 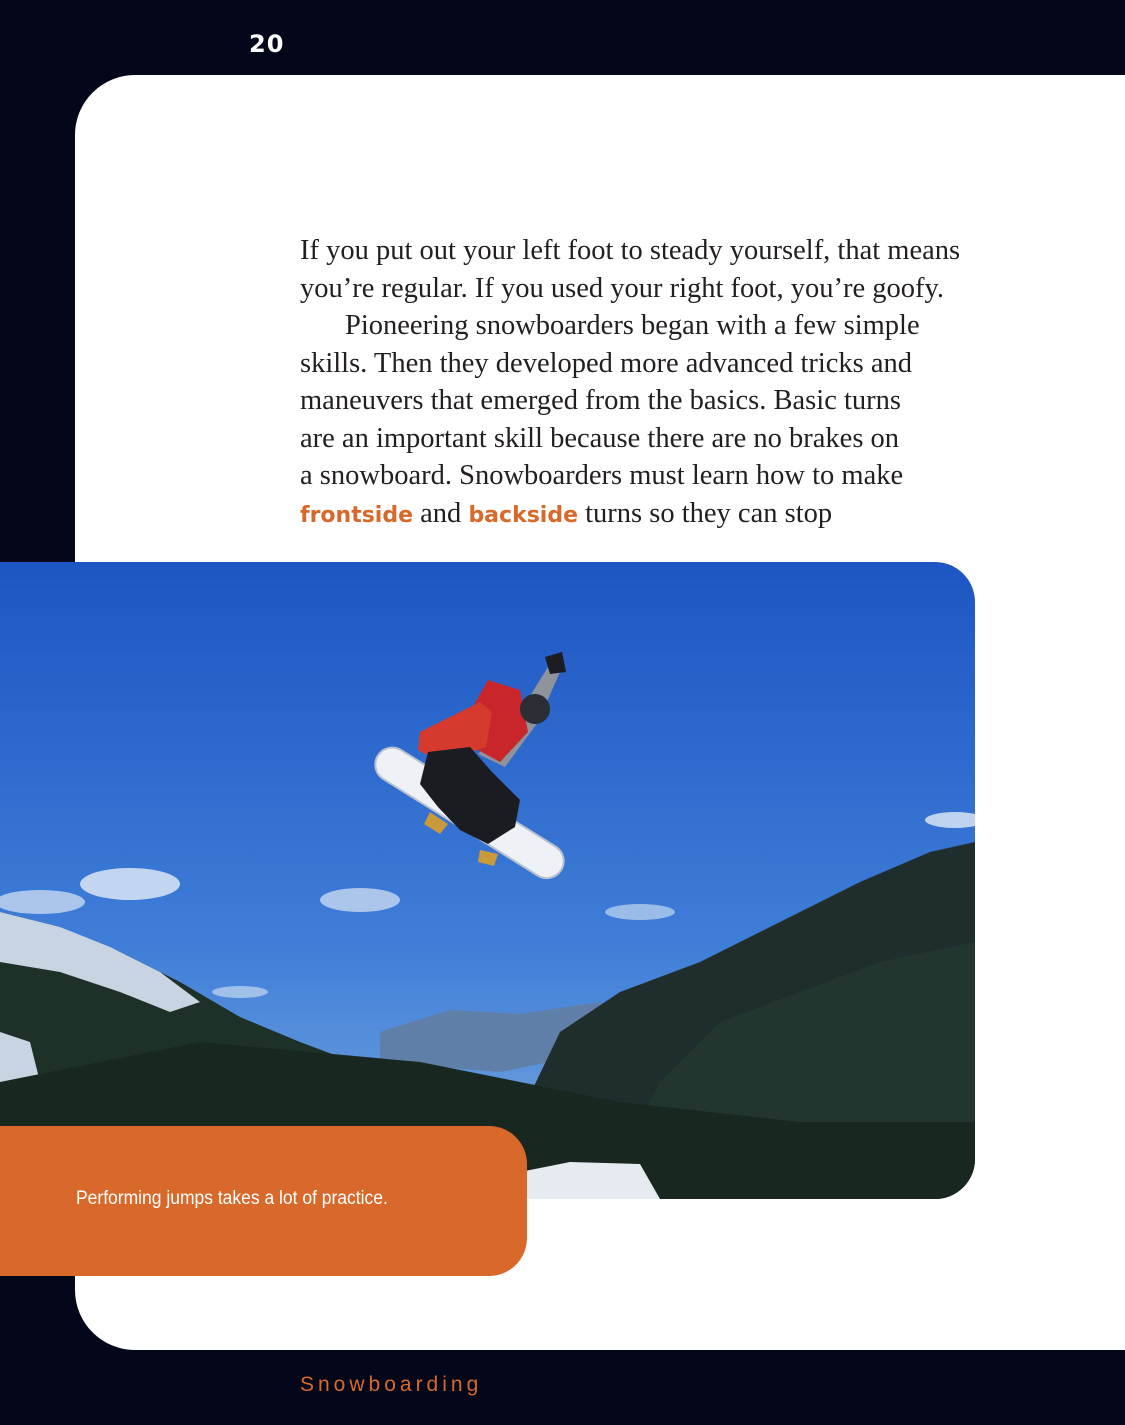 What do you see at coordinates (267, 44) in the screenshot?
I see `page-number: 20` at bounding box center [267, 44].